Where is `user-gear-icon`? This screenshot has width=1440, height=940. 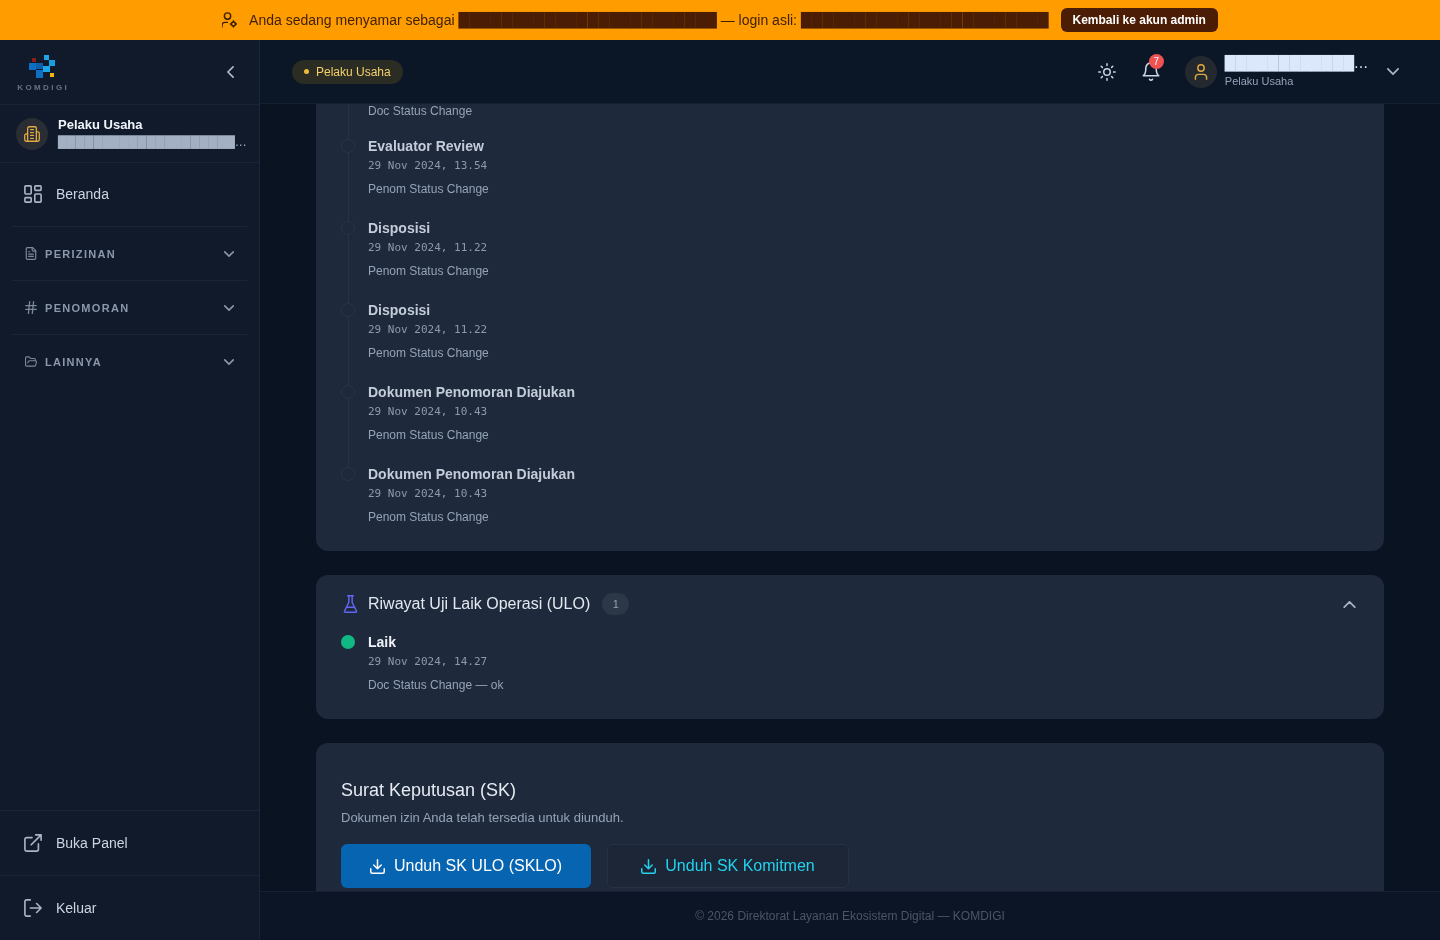
user-gear-icon is located at coordinates (230, 20).